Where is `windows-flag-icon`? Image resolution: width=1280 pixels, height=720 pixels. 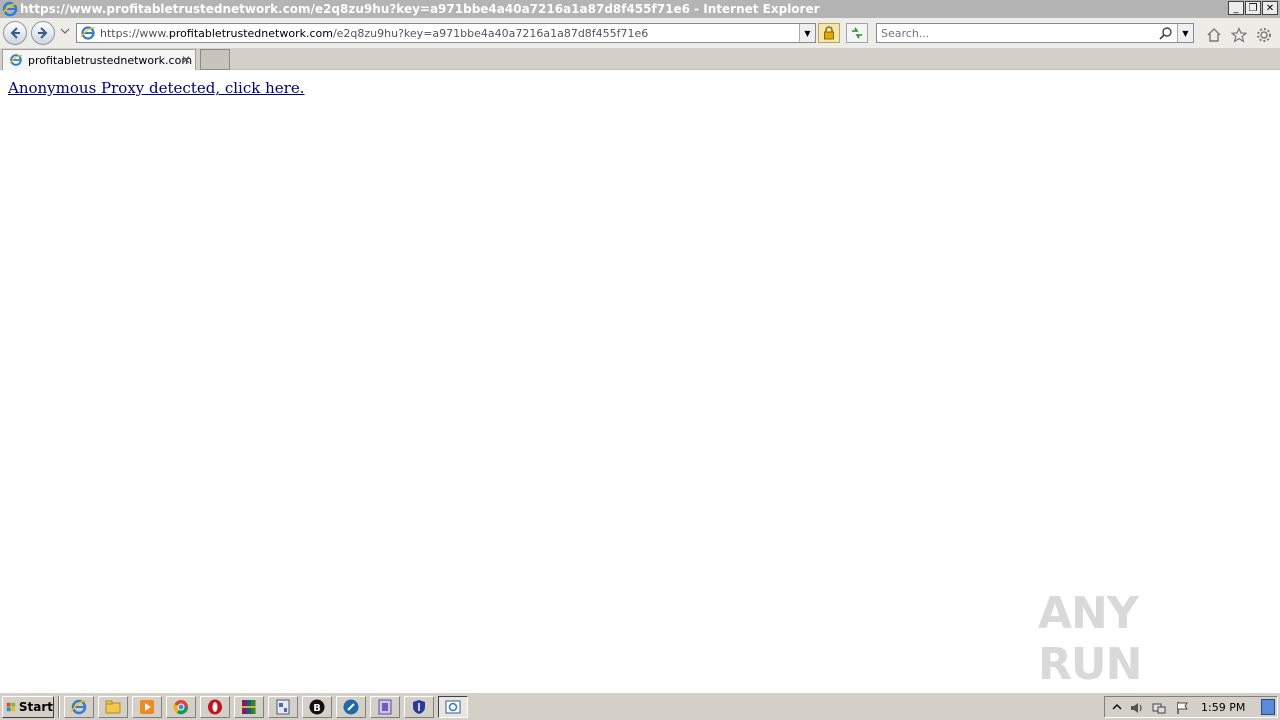
windows-flag-icon is located at coordinates (11, 707).